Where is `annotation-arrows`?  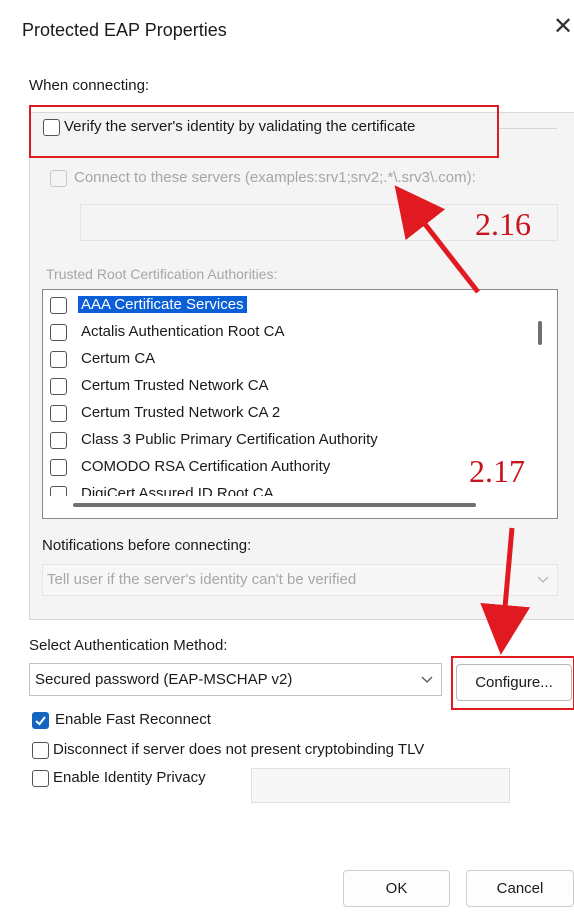
annotation-arrows is located at coordinates (462, 420).